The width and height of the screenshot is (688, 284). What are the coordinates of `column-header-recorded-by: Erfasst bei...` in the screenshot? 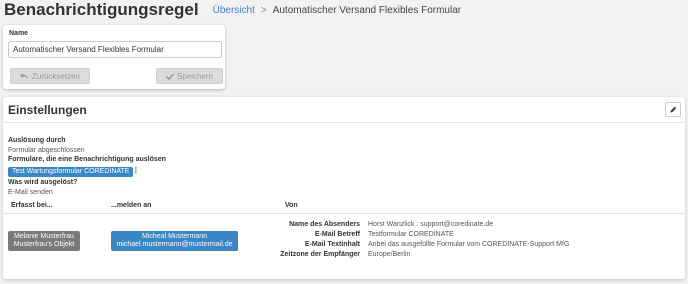 It's located at (32, 205).